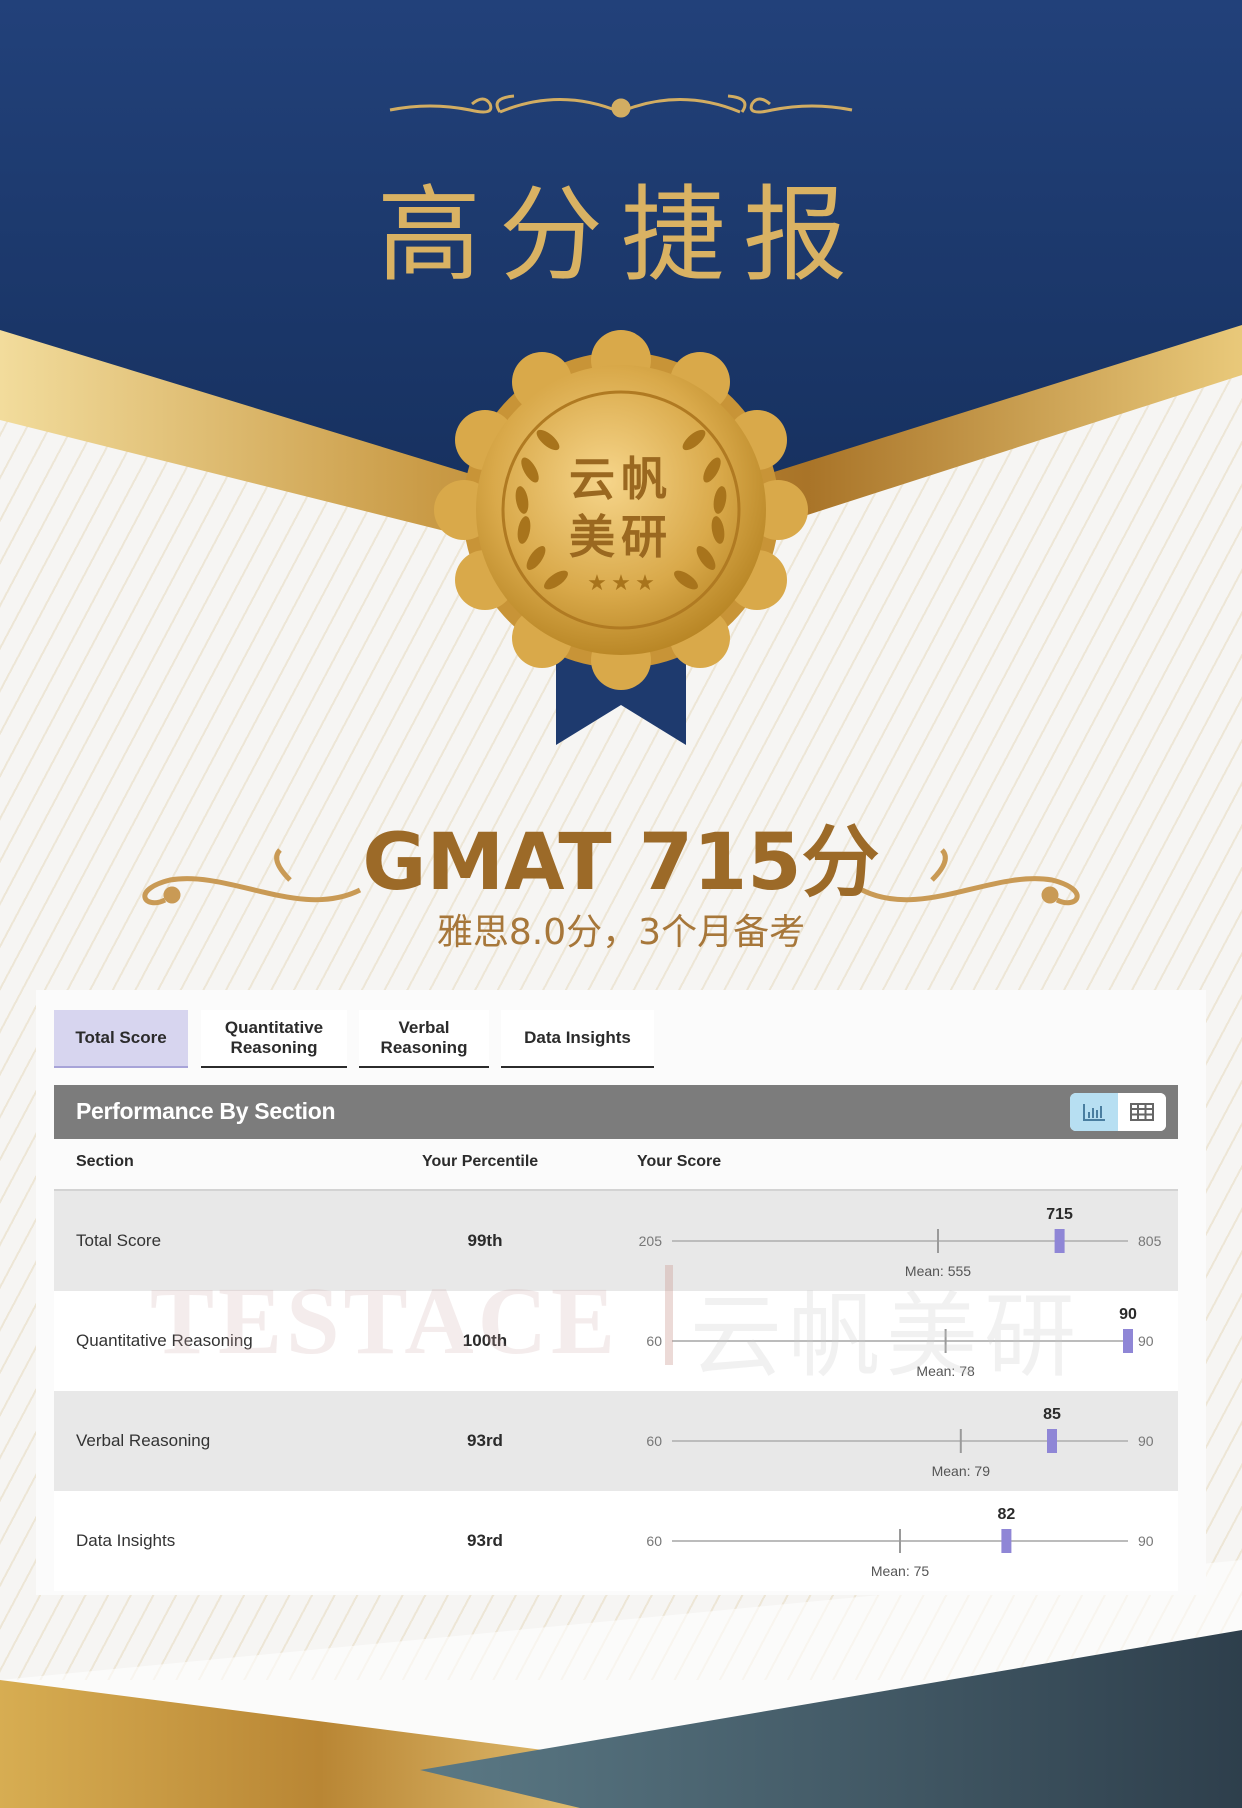  I want to click on table-view-button, so click(1142, 1112).